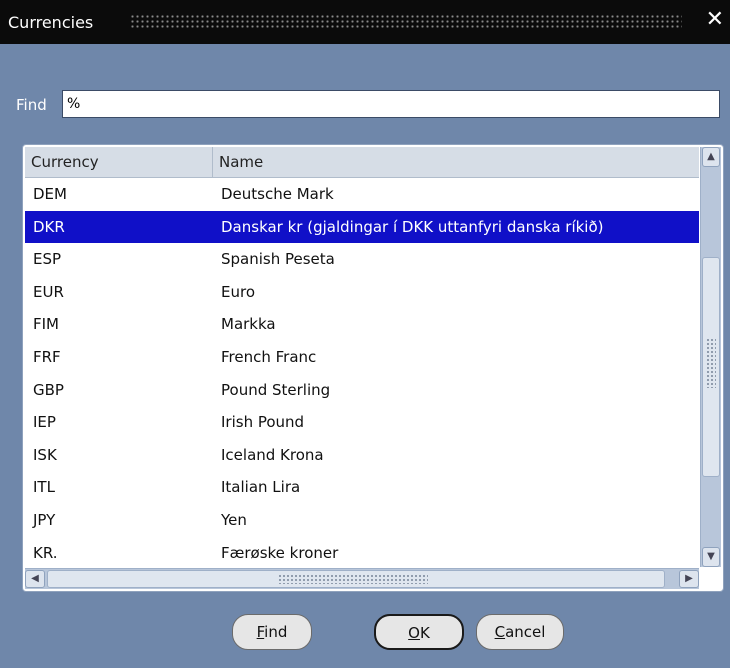 The width and height of the screenshot is (730, 668). What do you see at coordinates (362, 487) in the screenshot?
I see `list-item: ITL Italian Lira` at bounding box center [362, 487].